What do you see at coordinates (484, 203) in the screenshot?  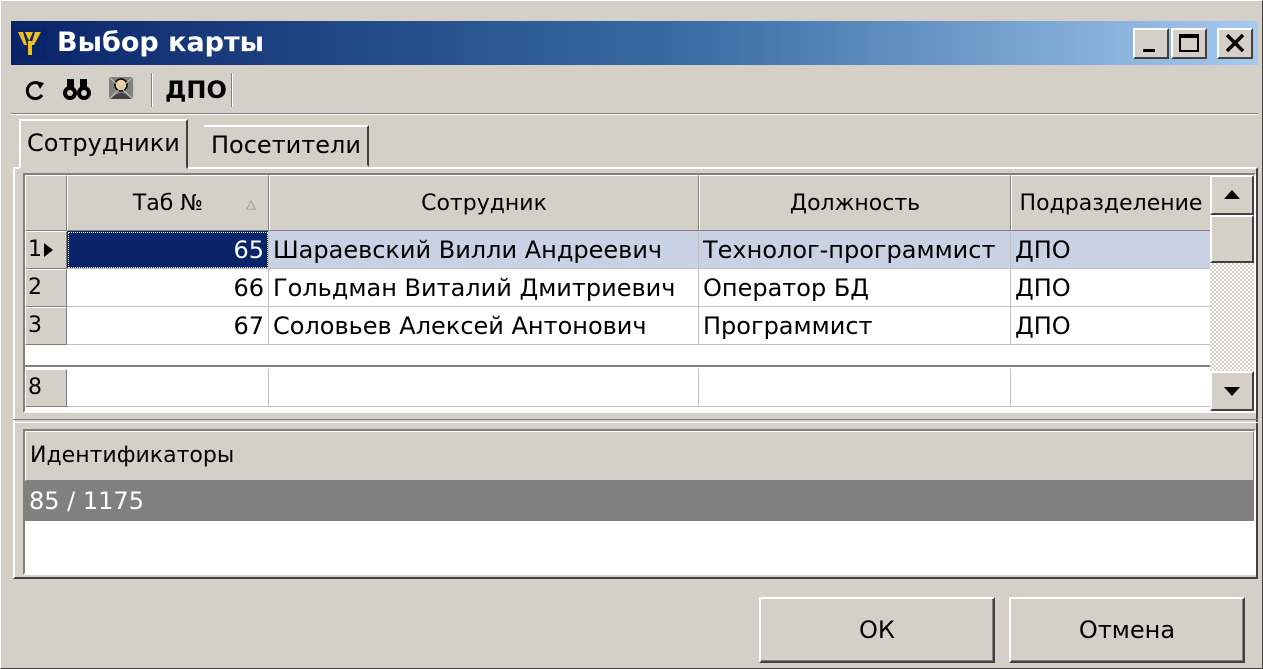 I see `column-header-employee: Сотрудник` at bounding box center [484, 203].